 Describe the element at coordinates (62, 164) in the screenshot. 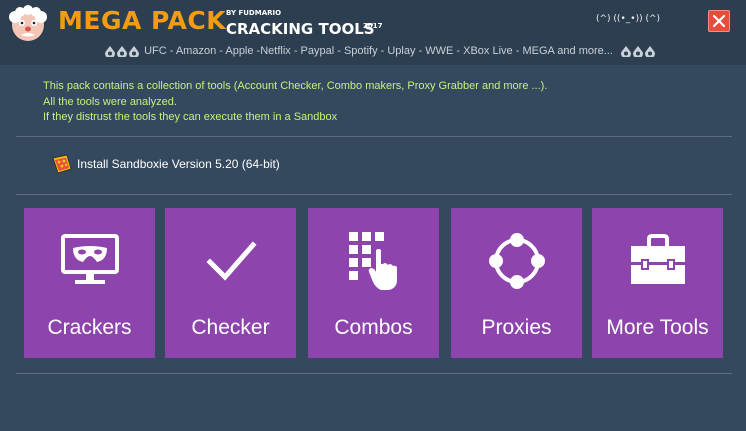

I see `sandboxie-icon` at that location.